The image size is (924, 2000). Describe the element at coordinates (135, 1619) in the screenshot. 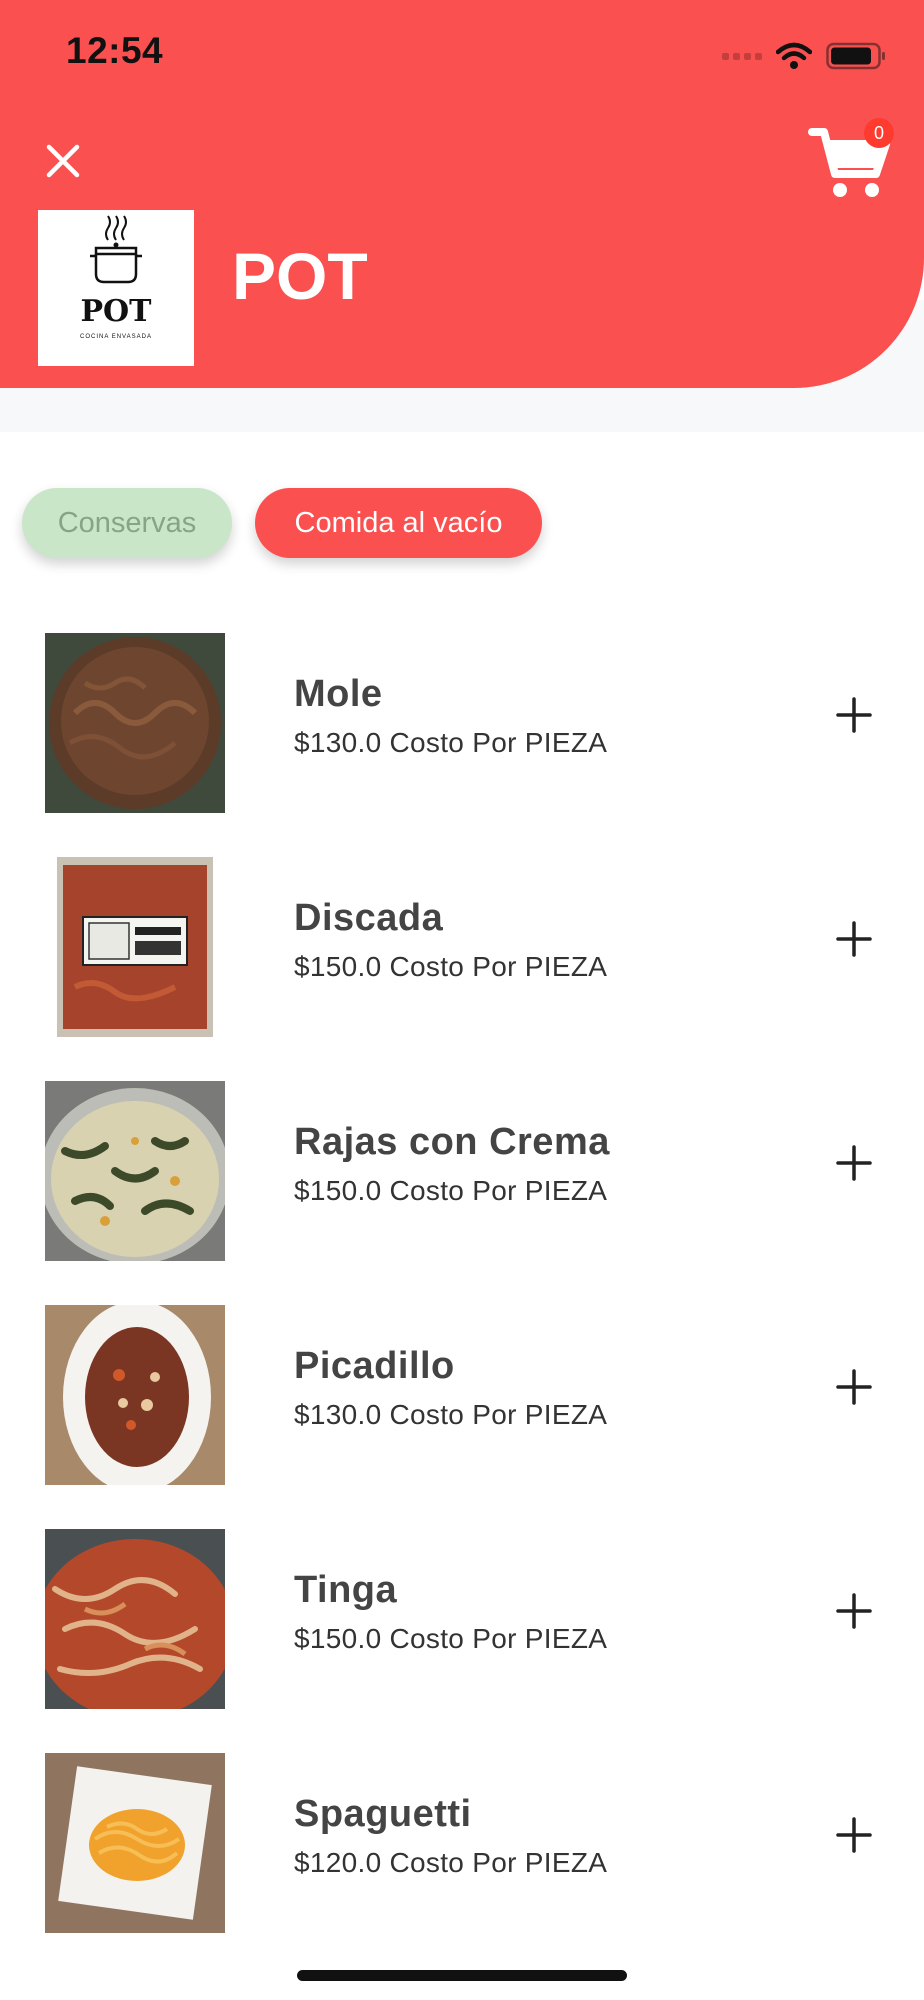

I see `product-image-tinga` at that location.